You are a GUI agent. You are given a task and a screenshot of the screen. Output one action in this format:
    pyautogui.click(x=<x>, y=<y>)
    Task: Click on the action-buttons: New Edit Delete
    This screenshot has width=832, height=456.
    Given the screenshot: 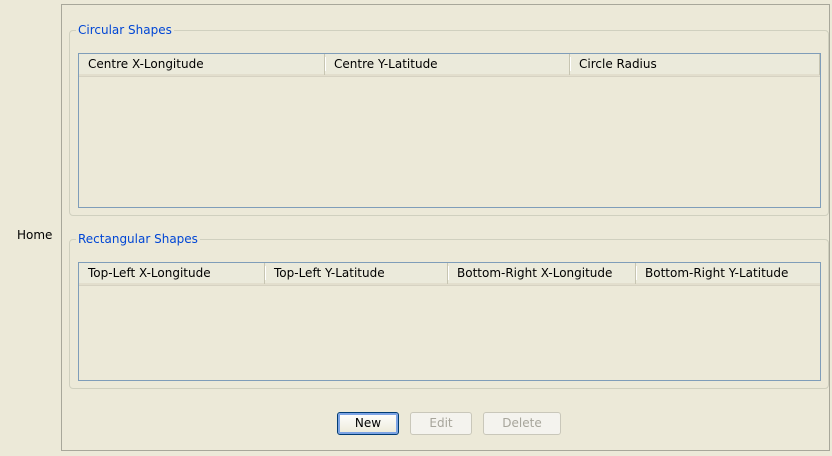 What is the action you would take?
    pyautogui.click(x=416, y=424)
    